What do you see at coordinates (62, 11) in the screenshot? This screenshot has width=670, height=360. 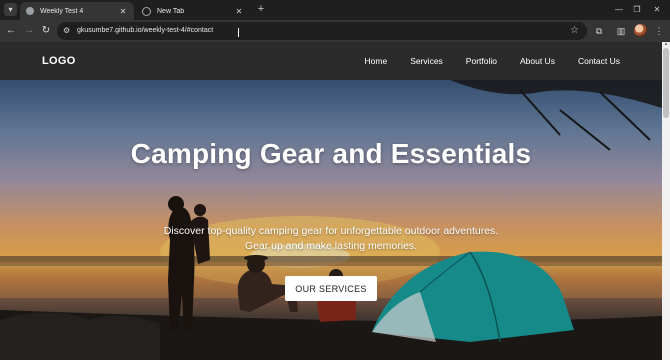 I see `tab-title: Weekly Test 4` at bounding box center [62, 11].